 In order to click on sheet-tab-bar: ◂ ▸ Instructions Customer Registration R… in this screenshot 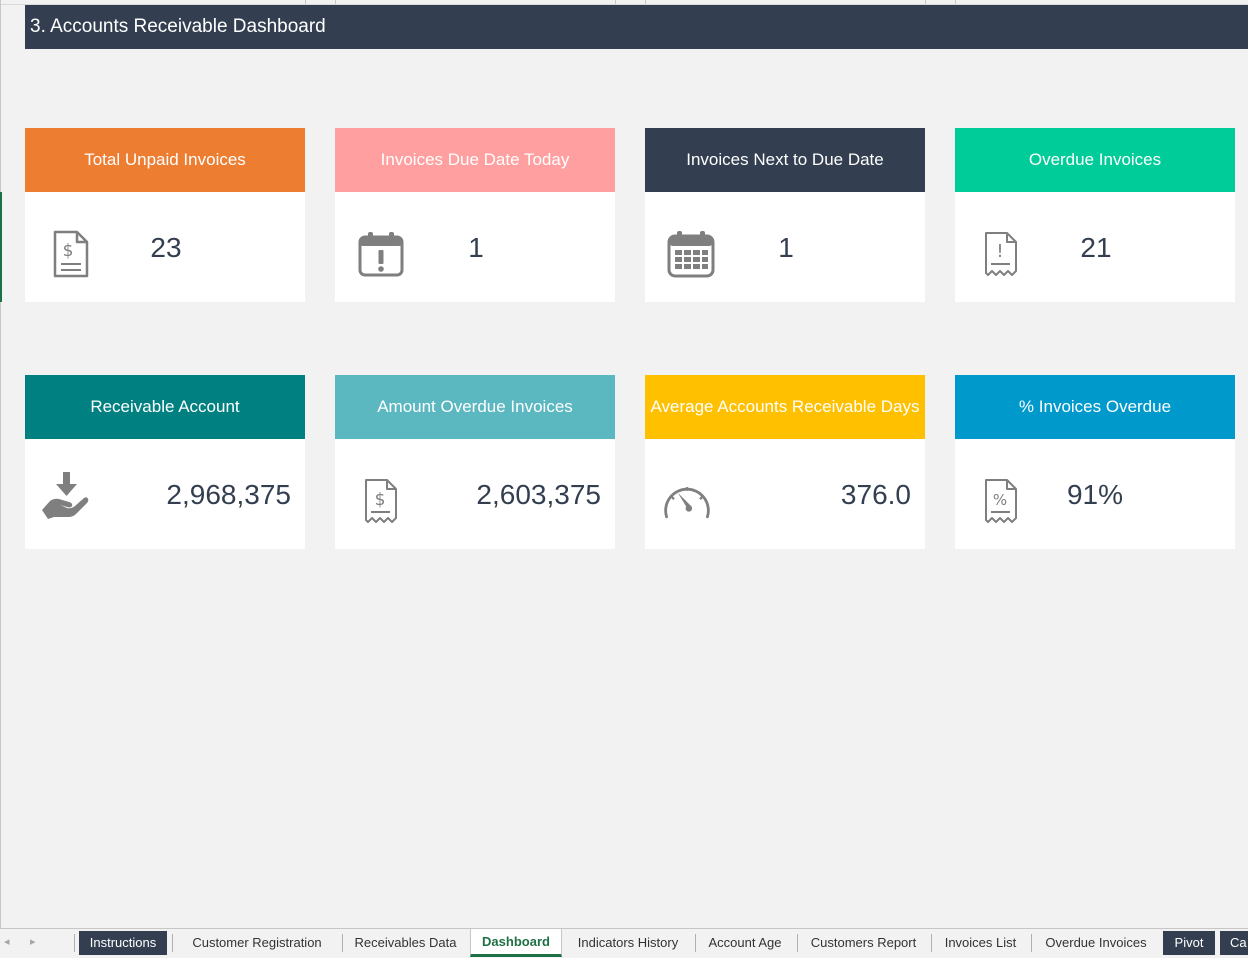, I will do `click(624, 943)`.